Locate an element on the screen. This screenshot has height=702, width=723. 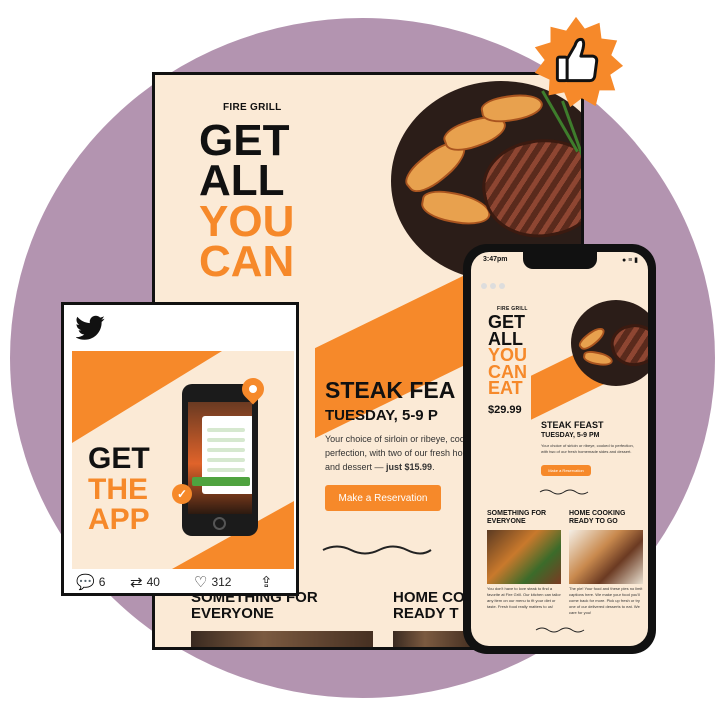
price-note: just $15.99 is located at coordinates (409, 466).